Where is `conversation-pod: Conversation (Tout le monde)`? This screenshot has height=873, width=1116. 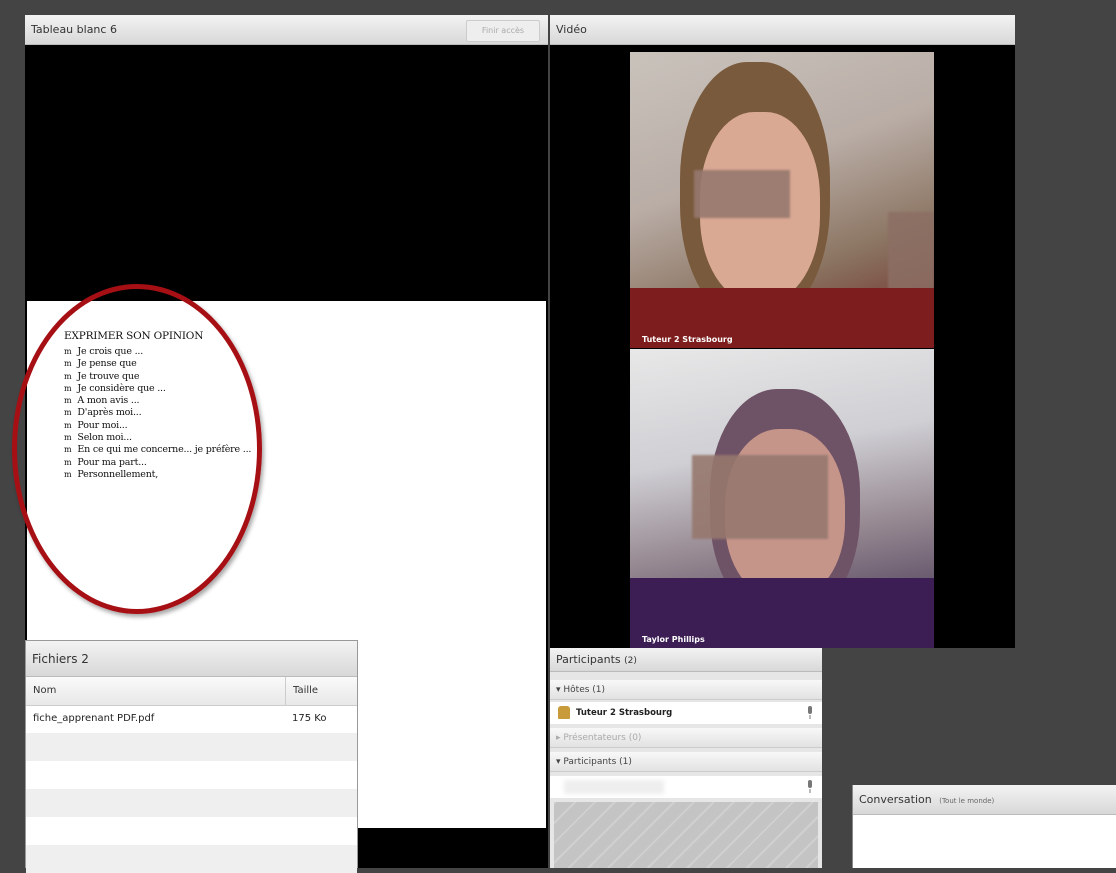
conversation-pod: Conversation (Tout le monde) is located at coordinates (984, 826).